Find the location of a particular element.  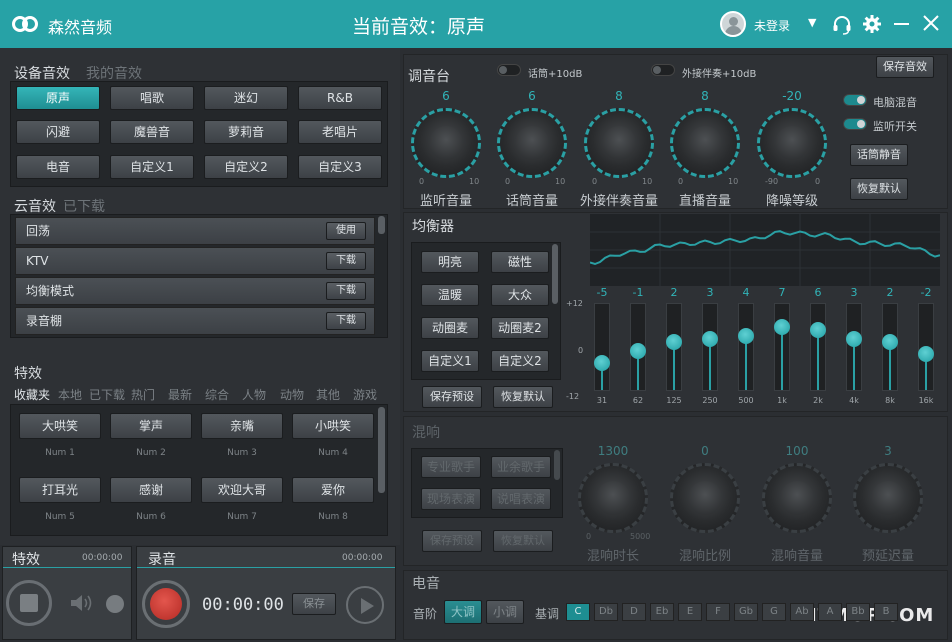

monitor-toggle is located at coordinates (855, 124).